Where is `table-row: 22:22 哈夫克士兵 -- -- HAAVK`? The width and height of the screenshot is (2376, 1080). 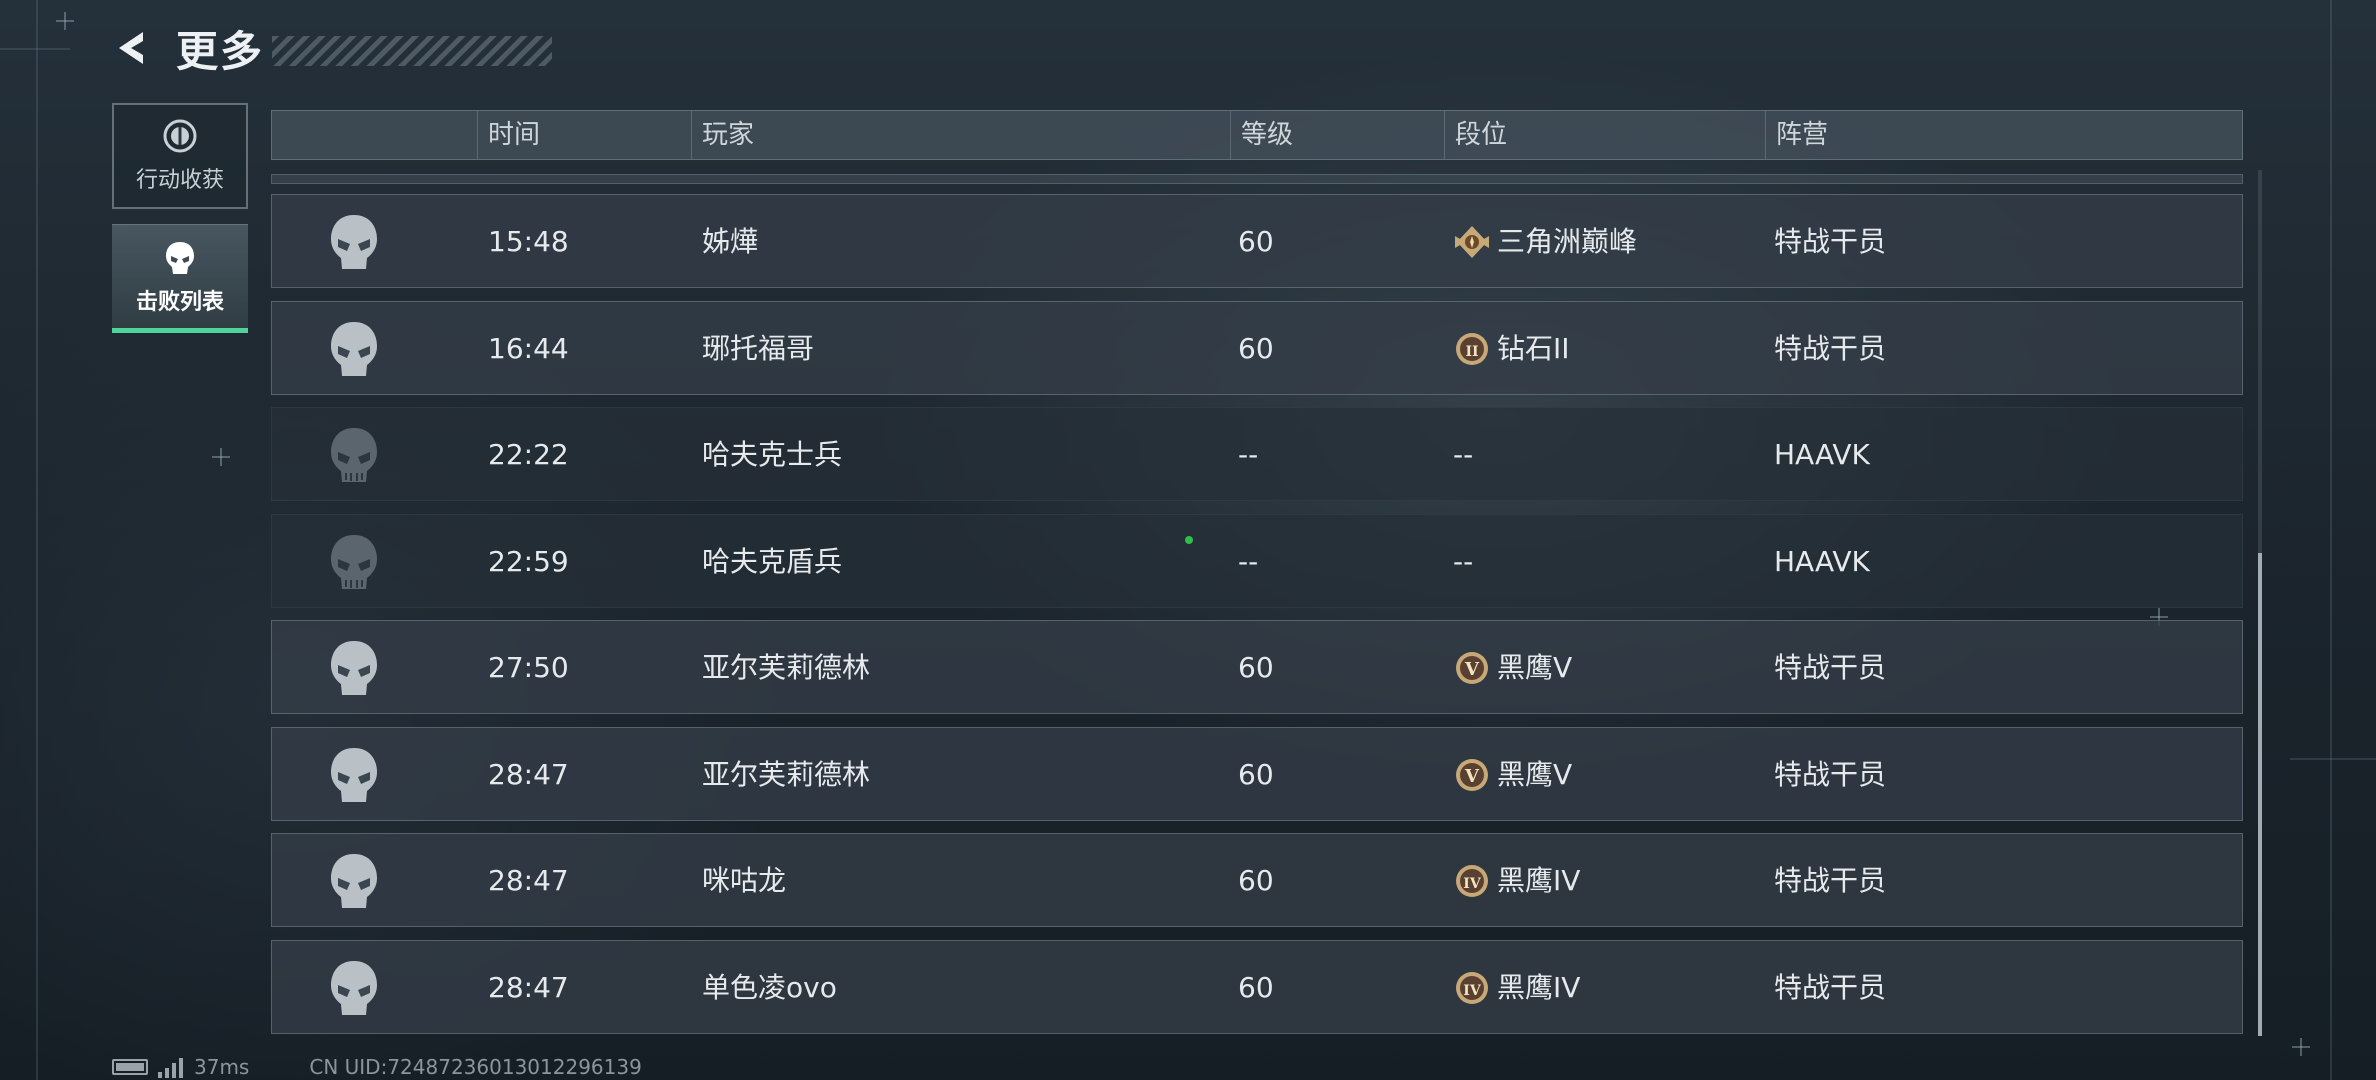
table-row: 22:22 哈夫克士兵 -- -- HAAVK is located at coordinates (1257, 454).